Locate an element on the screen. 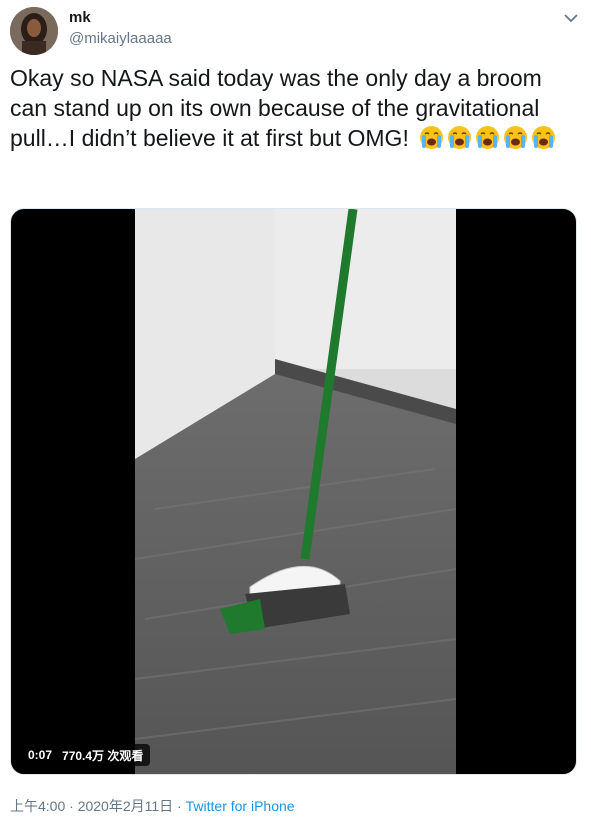 Image resolution: width=591 pixels, height=817 pixels. emoji-row is located at coordinates (487, 137).